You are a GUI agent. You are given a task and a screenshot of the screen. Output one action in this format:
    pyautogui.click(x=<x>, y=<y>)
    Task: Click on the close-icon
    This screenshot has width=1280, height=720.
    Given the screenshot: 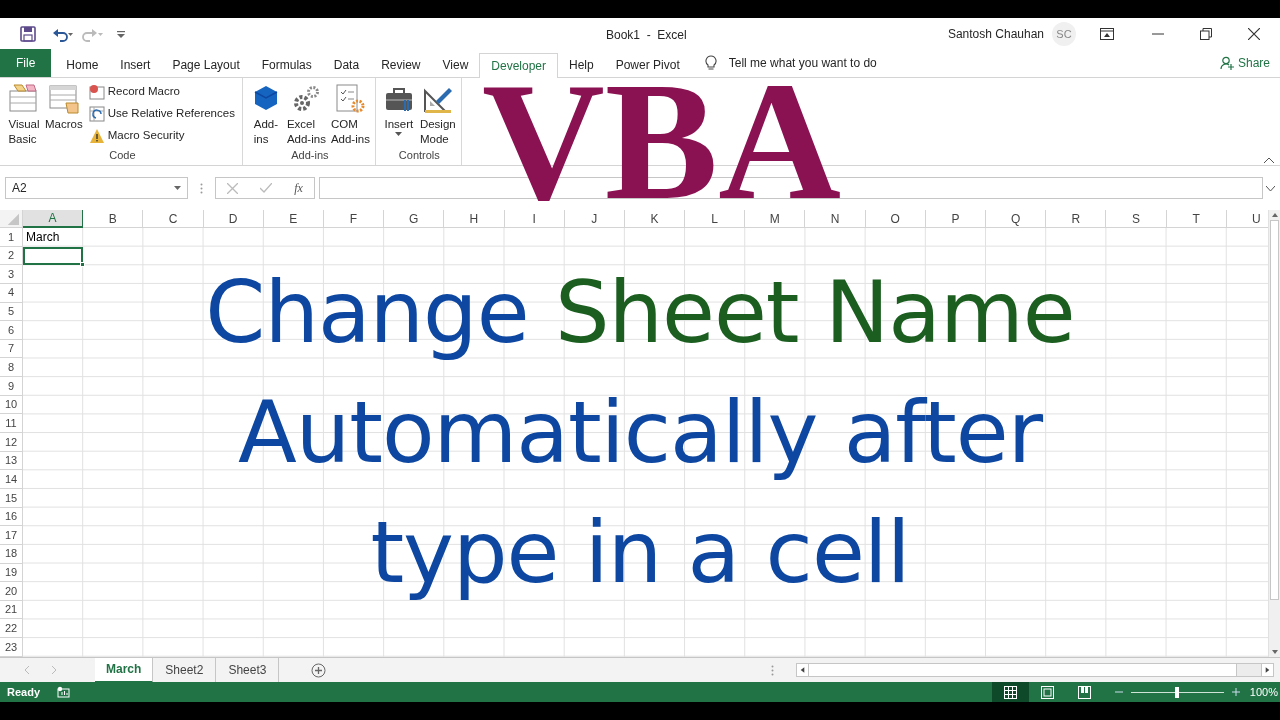 What is the action you would take?
    pyautogui.click(x=1254, y=34)
    